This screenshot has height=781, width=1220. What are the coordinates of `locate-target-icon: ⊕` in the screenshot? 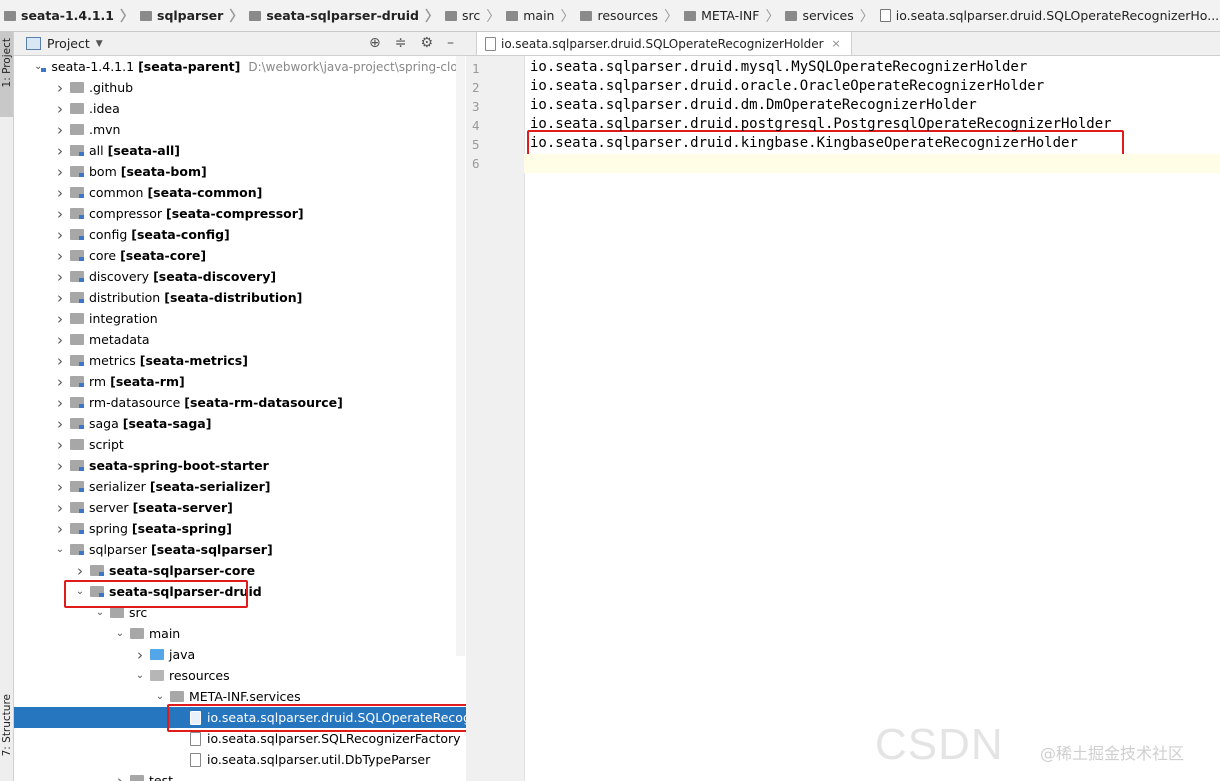 It's located at (375, 43).